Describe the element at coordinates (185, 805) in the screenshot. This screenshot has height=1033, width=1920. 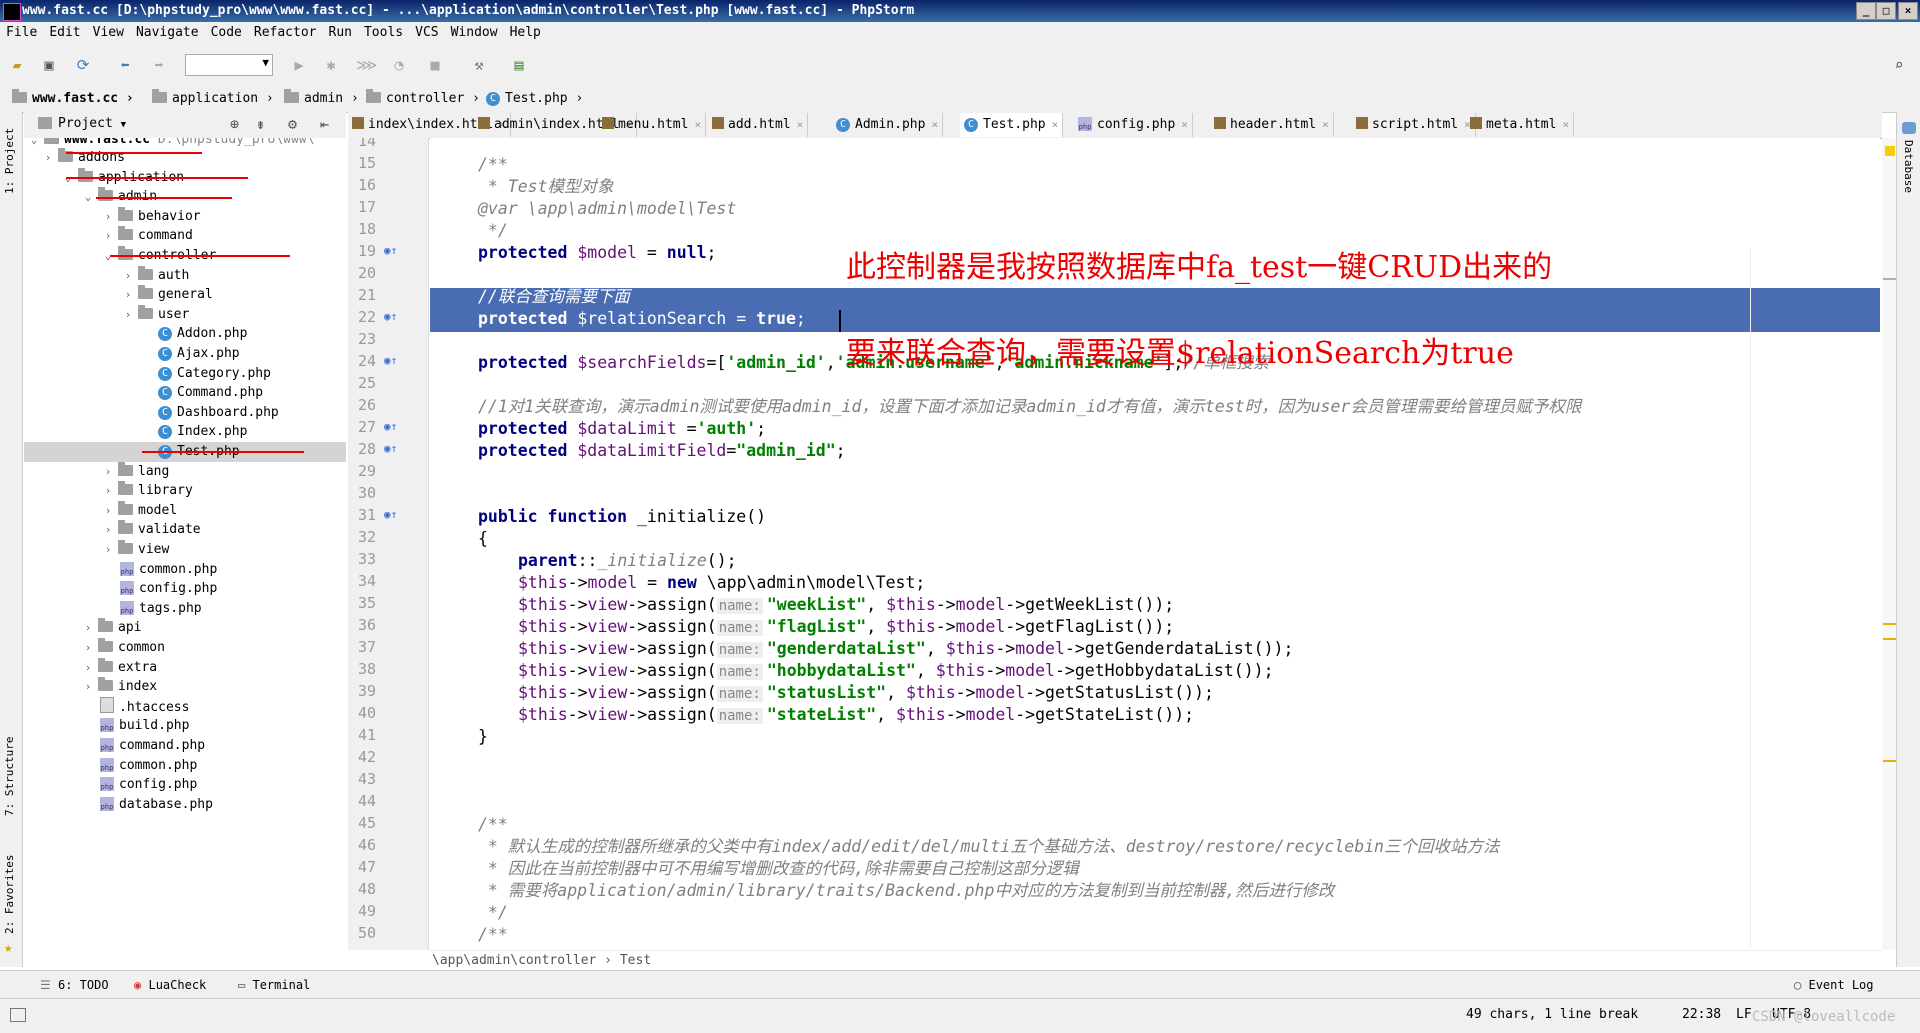
I see `tree-item: php database.php` at that location.